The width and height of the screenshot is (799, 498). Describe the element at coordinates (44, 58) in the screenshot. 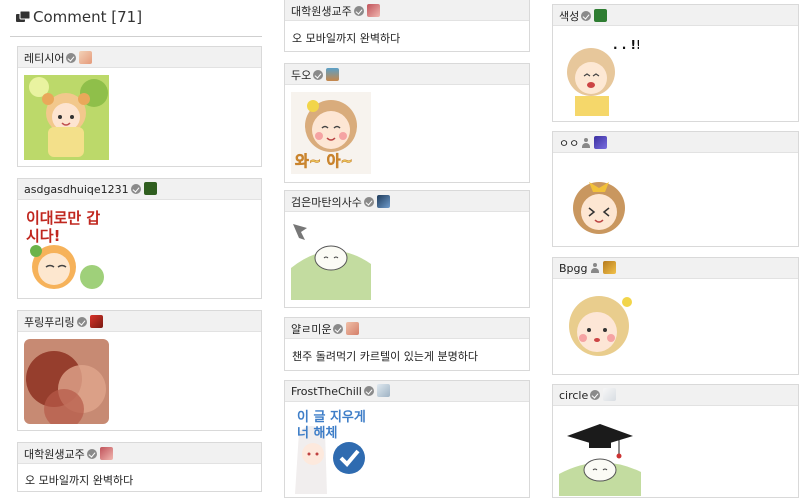

I see `comment-author: 레티시어` at that location.